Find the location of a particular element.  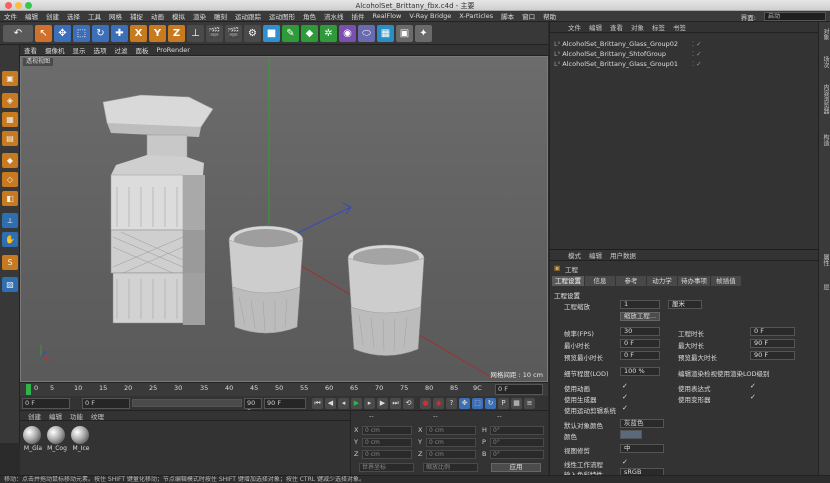

axis-mode-icon: ⟂ is located at coordinates (10, 220).